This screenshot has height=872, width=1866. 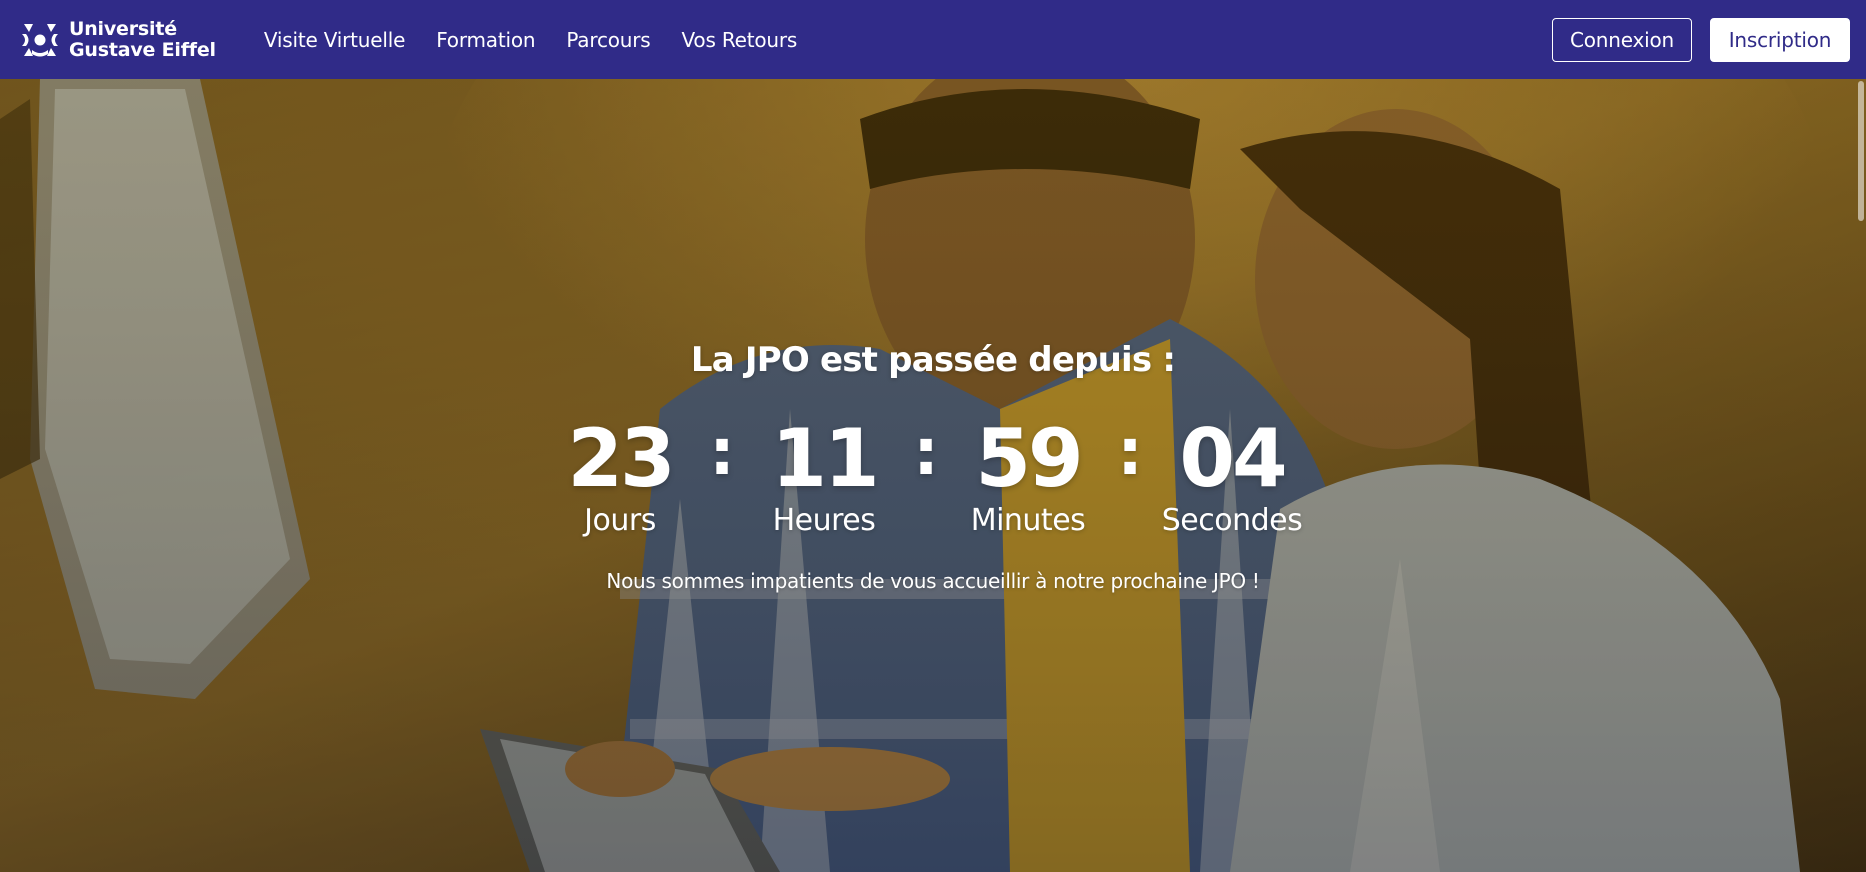 I want to click on logo-line-2: Gustave Eiffel, so click(x=142, y=49).